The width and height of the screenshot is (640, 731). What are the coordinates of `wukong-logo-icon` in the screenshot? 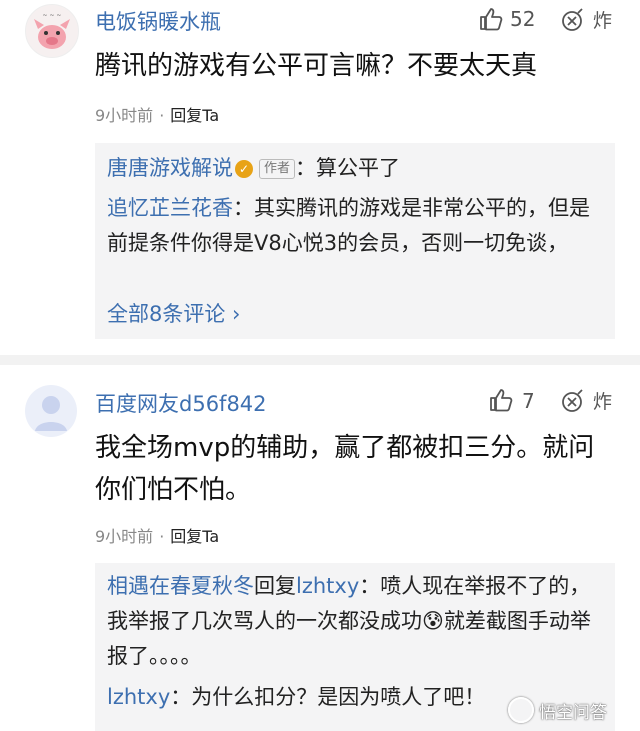 It's located at (521, 710).